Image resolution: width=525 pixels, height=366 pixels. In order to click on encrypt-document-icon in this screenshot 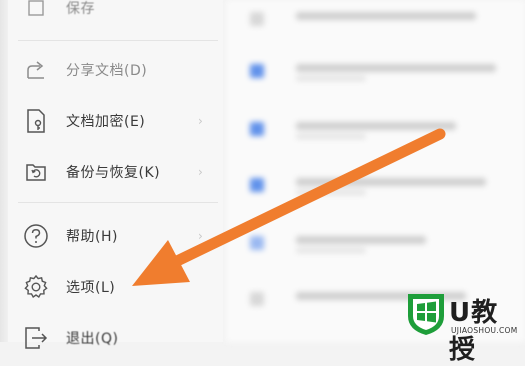, I will do `click(36, 121)`.